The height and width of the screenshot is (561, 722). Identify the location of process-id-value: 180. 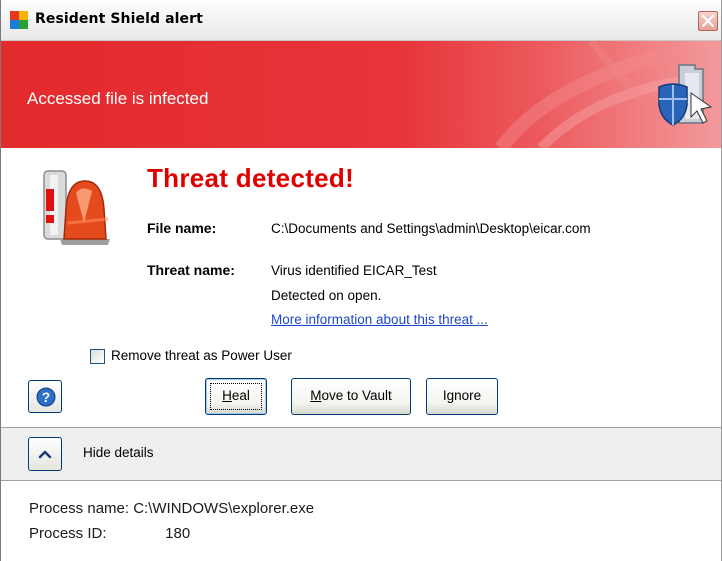
(178, 533).